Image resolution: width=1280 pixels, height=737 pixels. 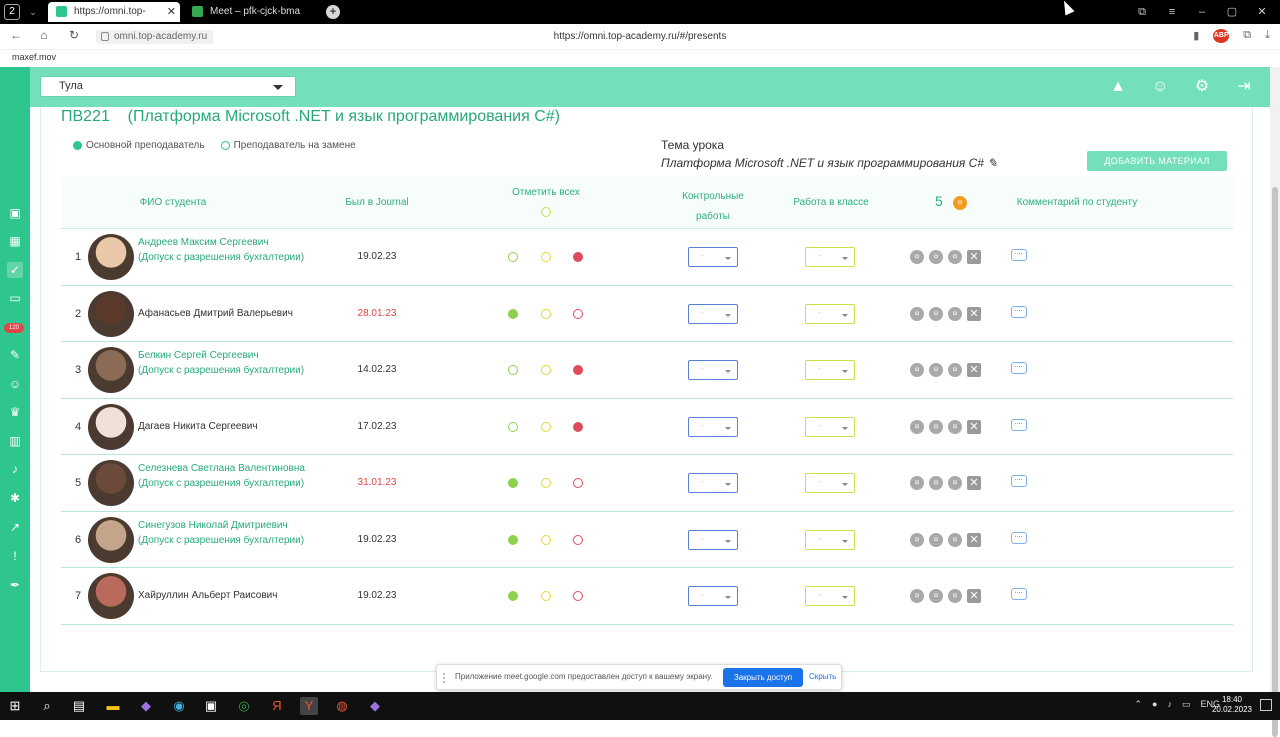 I want to click on legend-substitute: Преподаватель на замене, so click(x=288, y=145).